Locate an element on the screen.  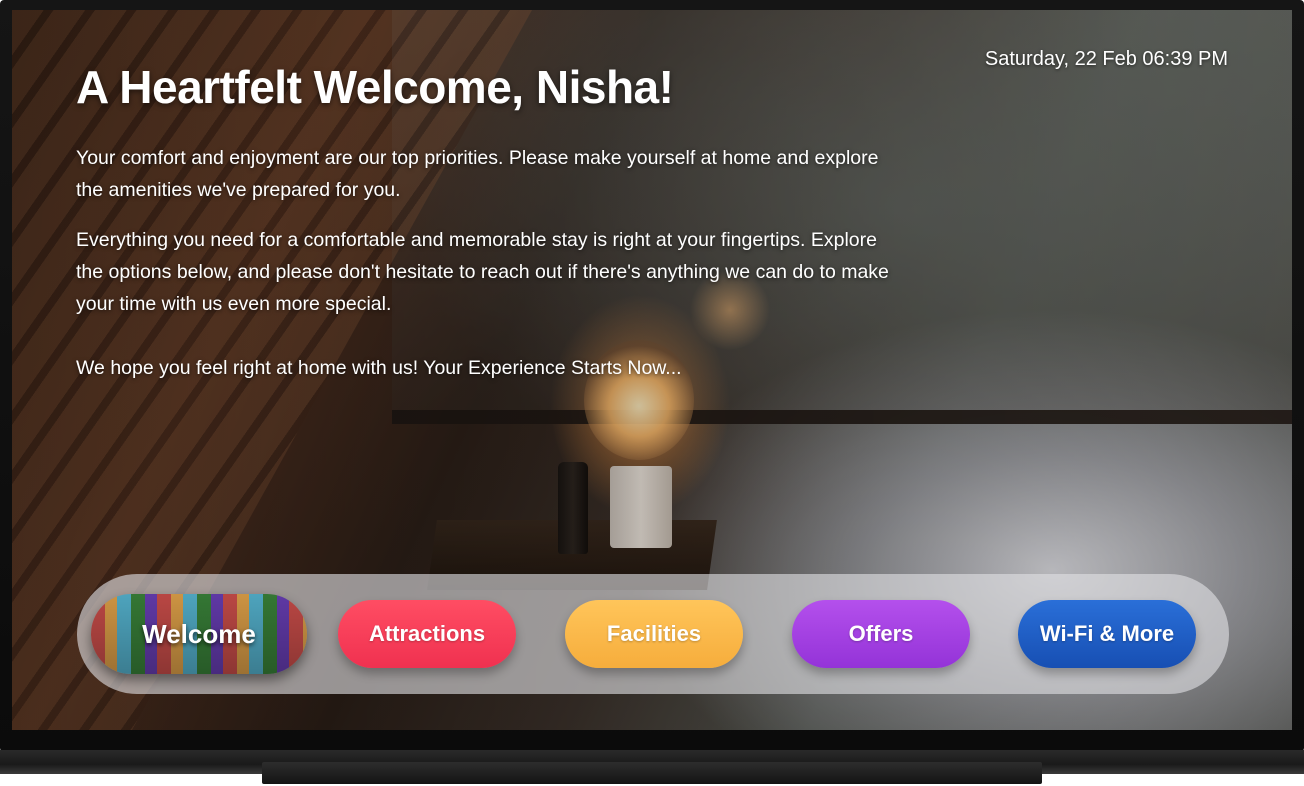
nav-attractions-button: Attractions is located at coordinates (427, 634).